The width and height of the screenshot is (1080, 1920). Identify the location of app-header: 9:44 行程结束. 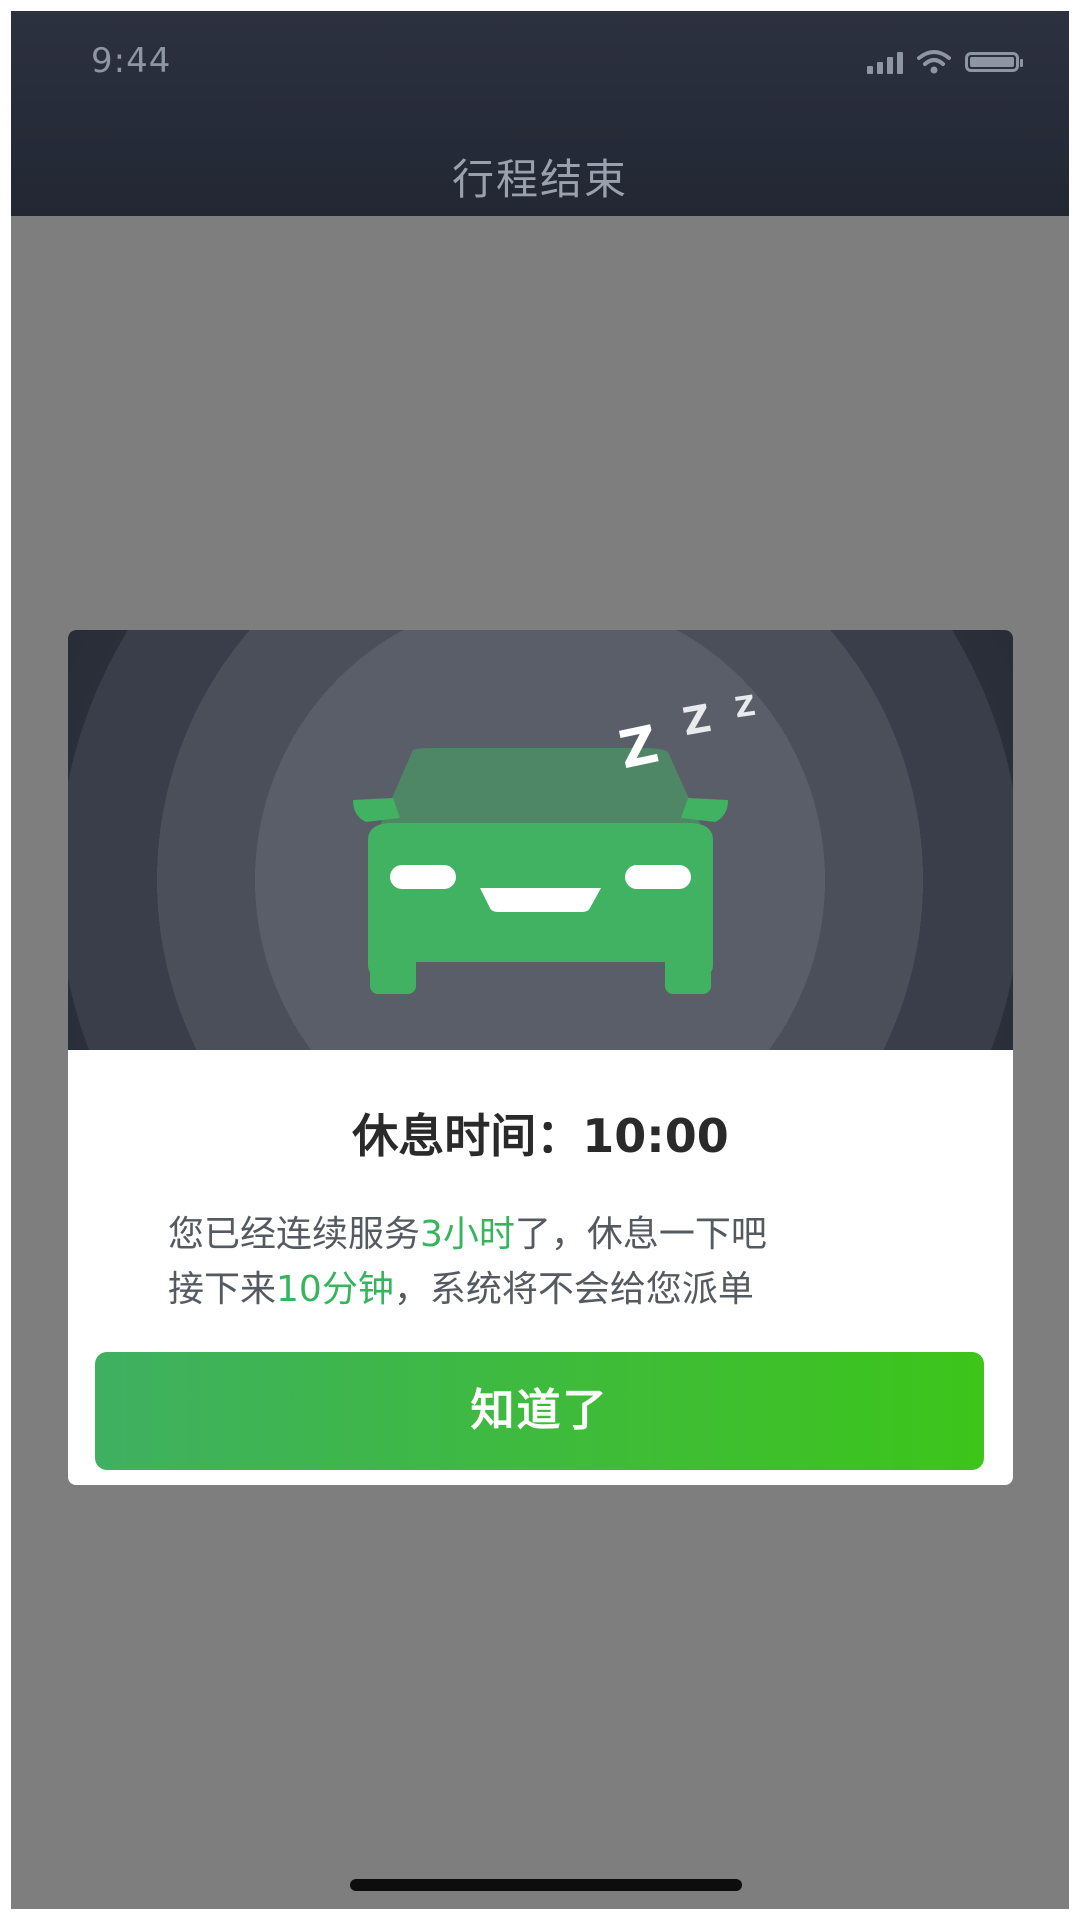
(540, 113).